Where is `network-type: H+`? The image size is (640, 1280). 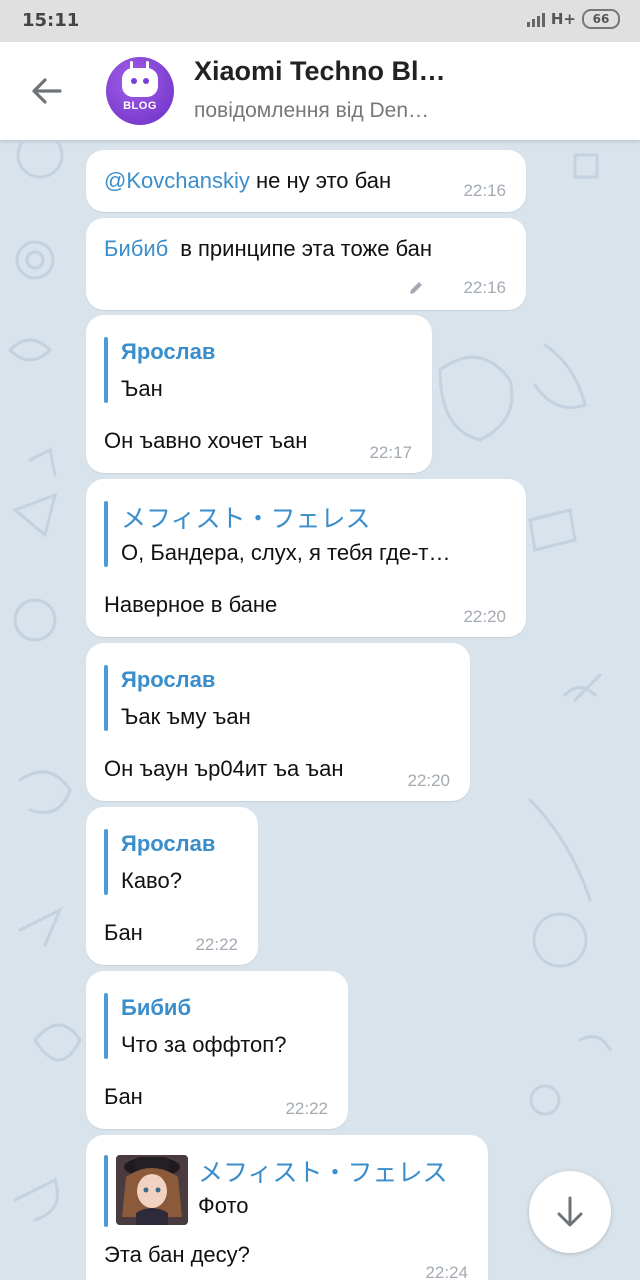 network-type: H+ is located at coordinates (563, 19).